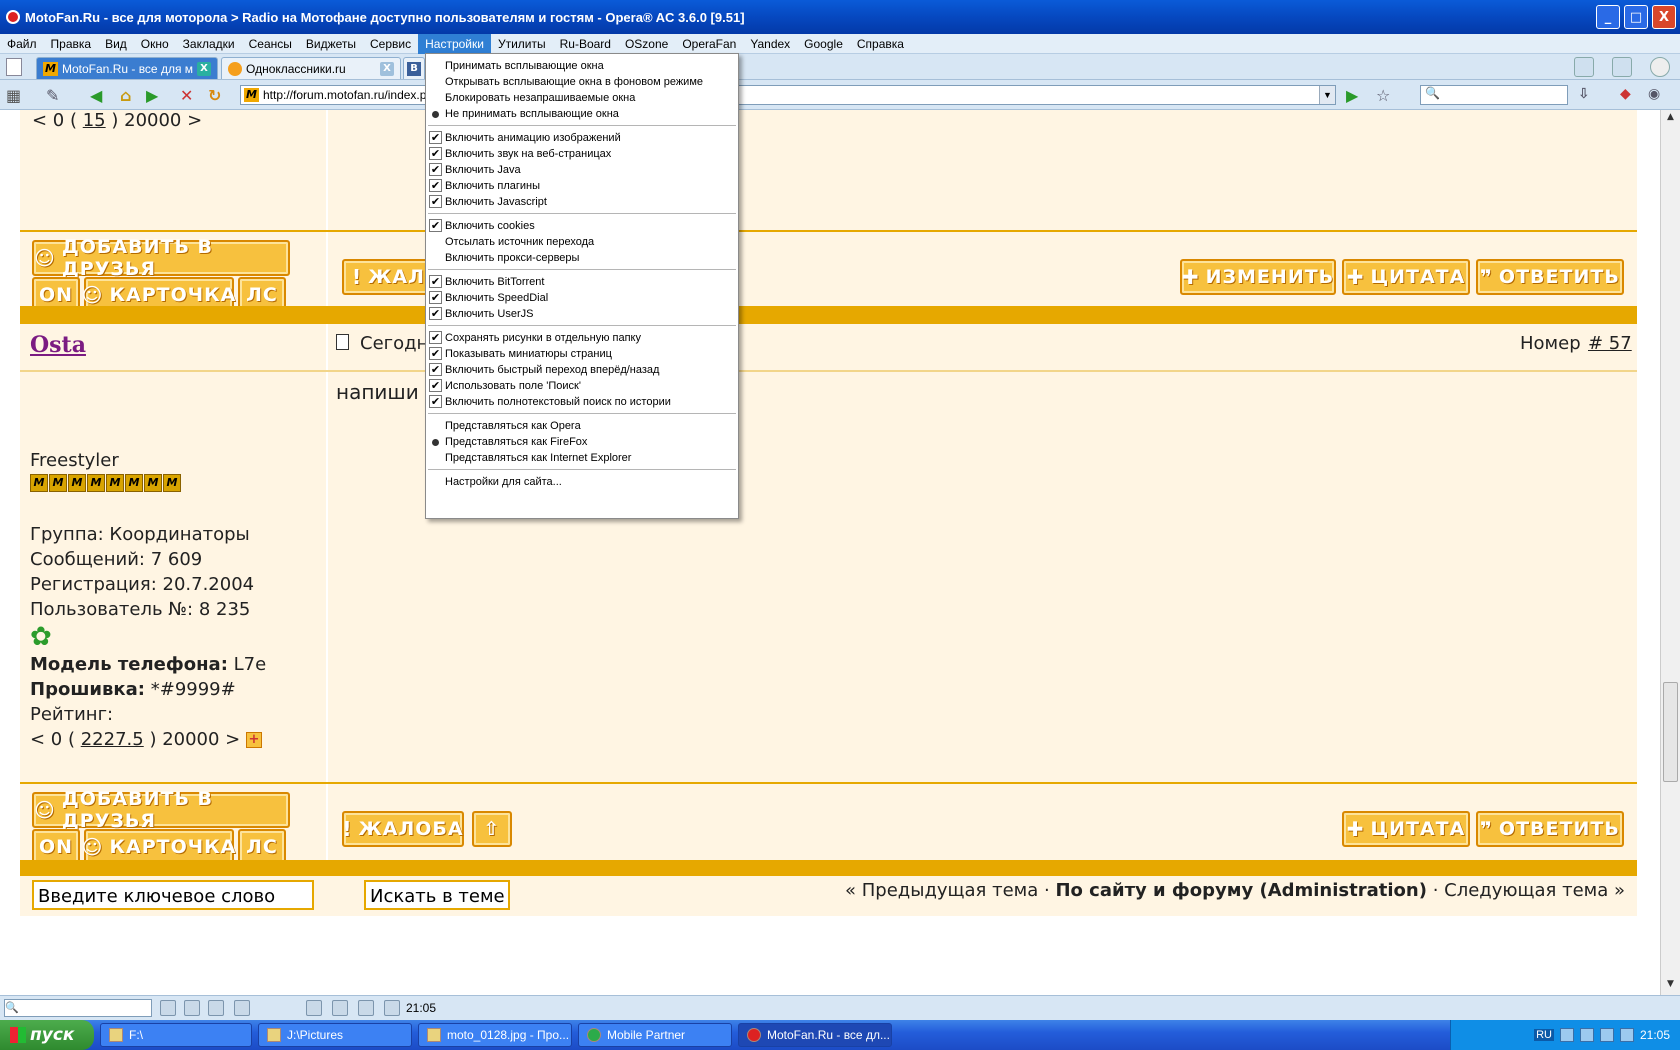  What do you see at coordinates (331, 44) in the screenshot?
I see `menu-widgets: Виджеты` at bounding box center [331, 44].